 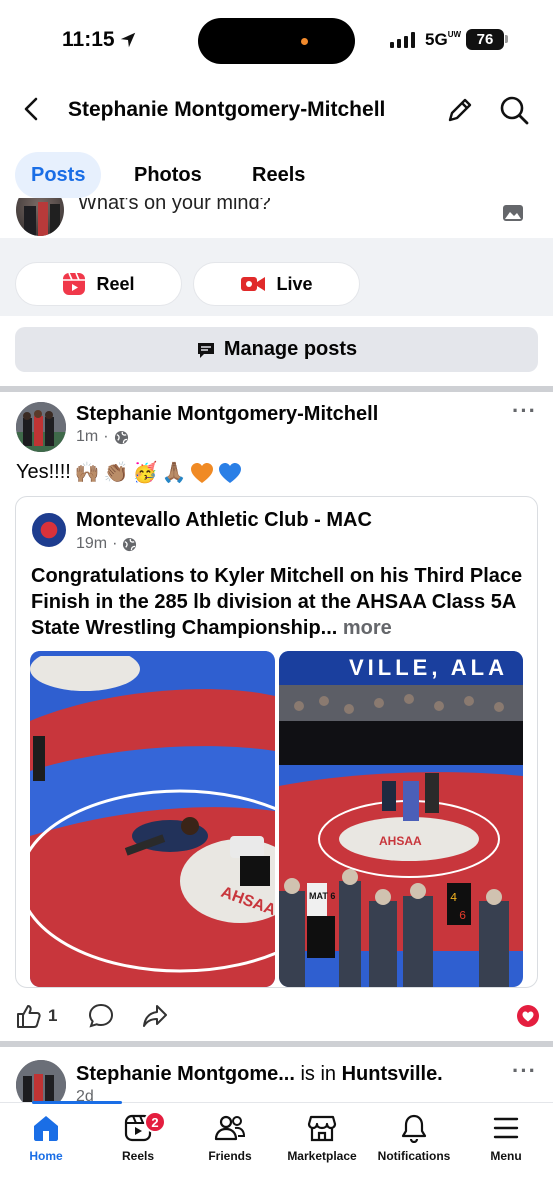 What do you see at coordinates (174, 206) in the screenshot?
I see `composer-placeholder: What's on your mind?` at bounding box center [174, 206].